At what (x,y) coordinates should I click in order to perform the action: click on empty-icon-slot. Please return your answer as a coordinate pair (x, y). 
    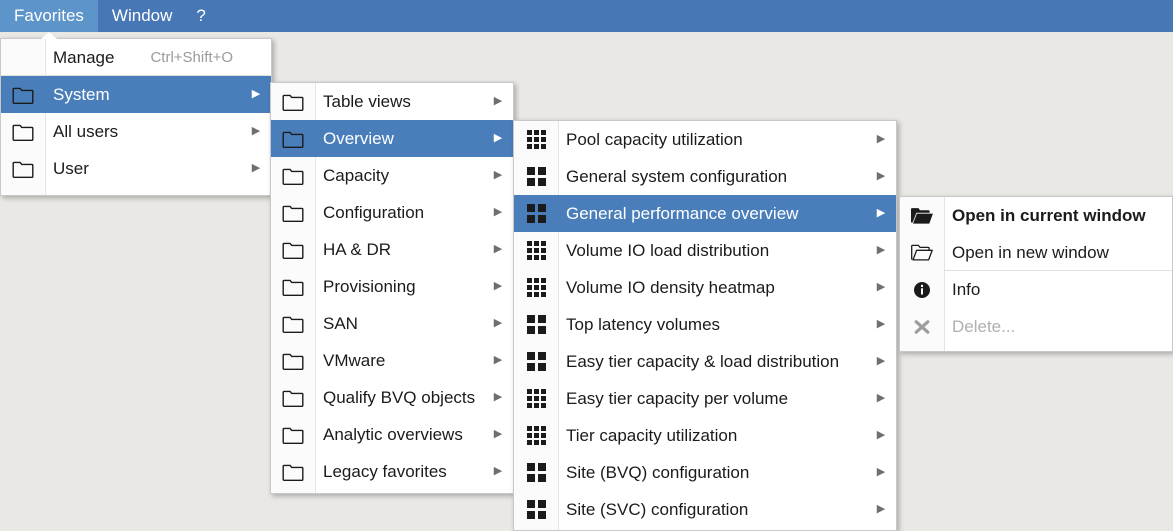
    Looking at the image, I should click on (23, 57).